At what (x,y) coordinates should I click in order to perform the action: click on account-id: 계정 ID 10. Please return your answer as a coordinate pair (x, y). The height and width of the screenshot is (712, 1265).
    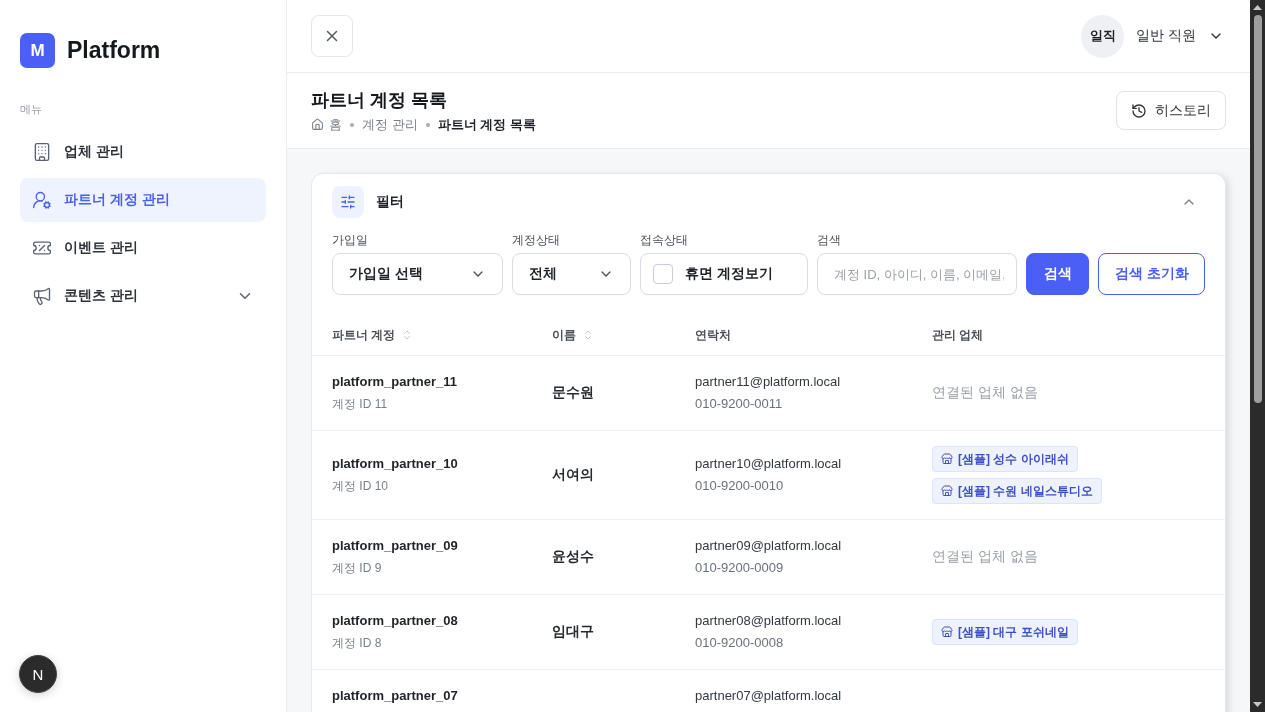
    Looking at the image, I should click on (360, 486).